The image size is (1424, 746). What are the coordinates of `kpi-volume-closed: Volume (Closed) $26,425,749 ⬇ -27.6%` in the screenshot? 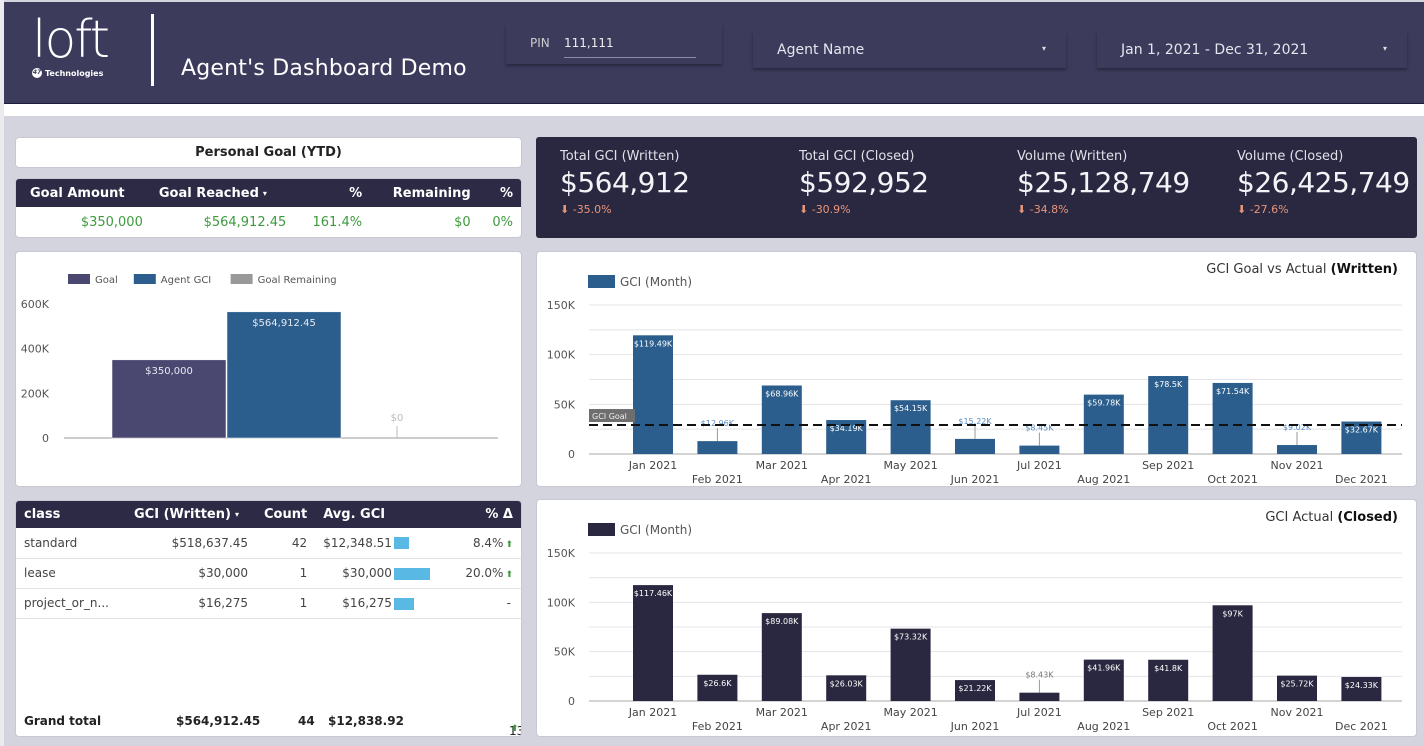 It's located at (1323, 182).